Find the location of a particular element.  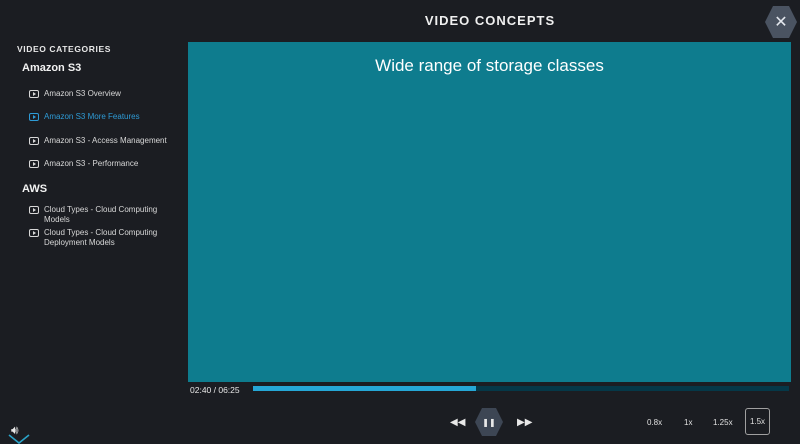

page-title: VIDEO CONCEPTS is located at coordinates (490, 20).